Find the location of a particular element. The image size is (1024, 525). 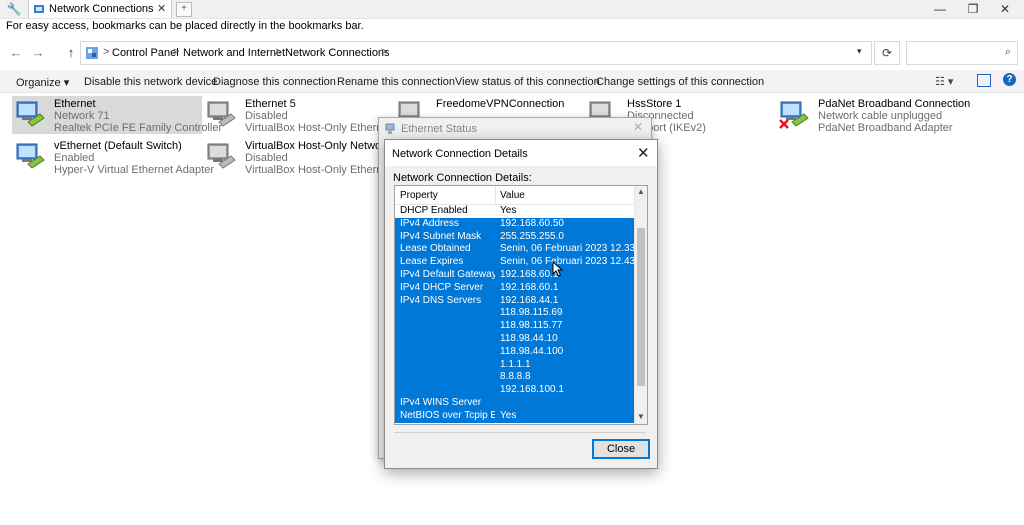

change-settings-button: Change settings of this connection is located at coordinates (680, 82).